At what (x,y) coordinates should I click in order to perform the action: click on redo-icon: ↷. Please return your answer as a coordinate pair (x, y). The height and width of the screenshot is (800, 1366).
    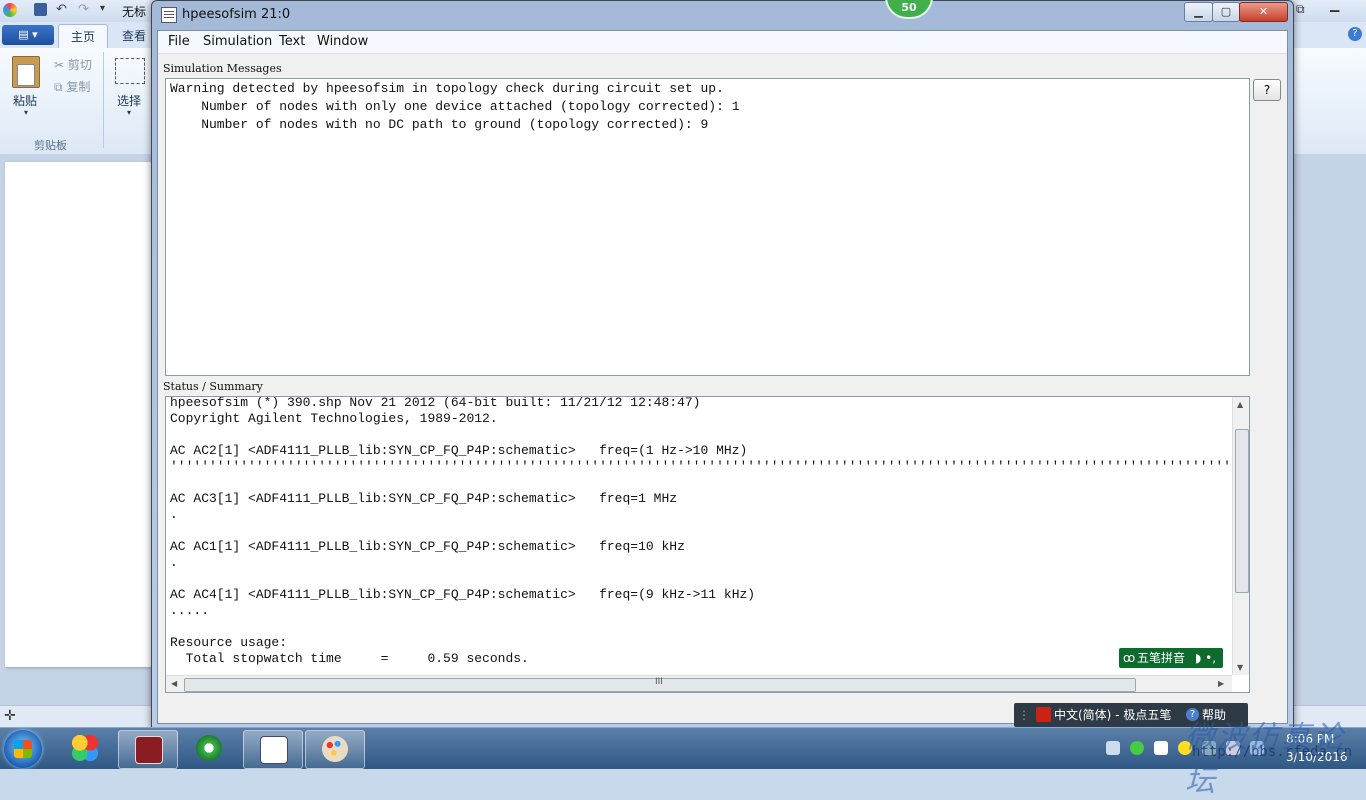
    Looking at the image, I should click on (83, 9).